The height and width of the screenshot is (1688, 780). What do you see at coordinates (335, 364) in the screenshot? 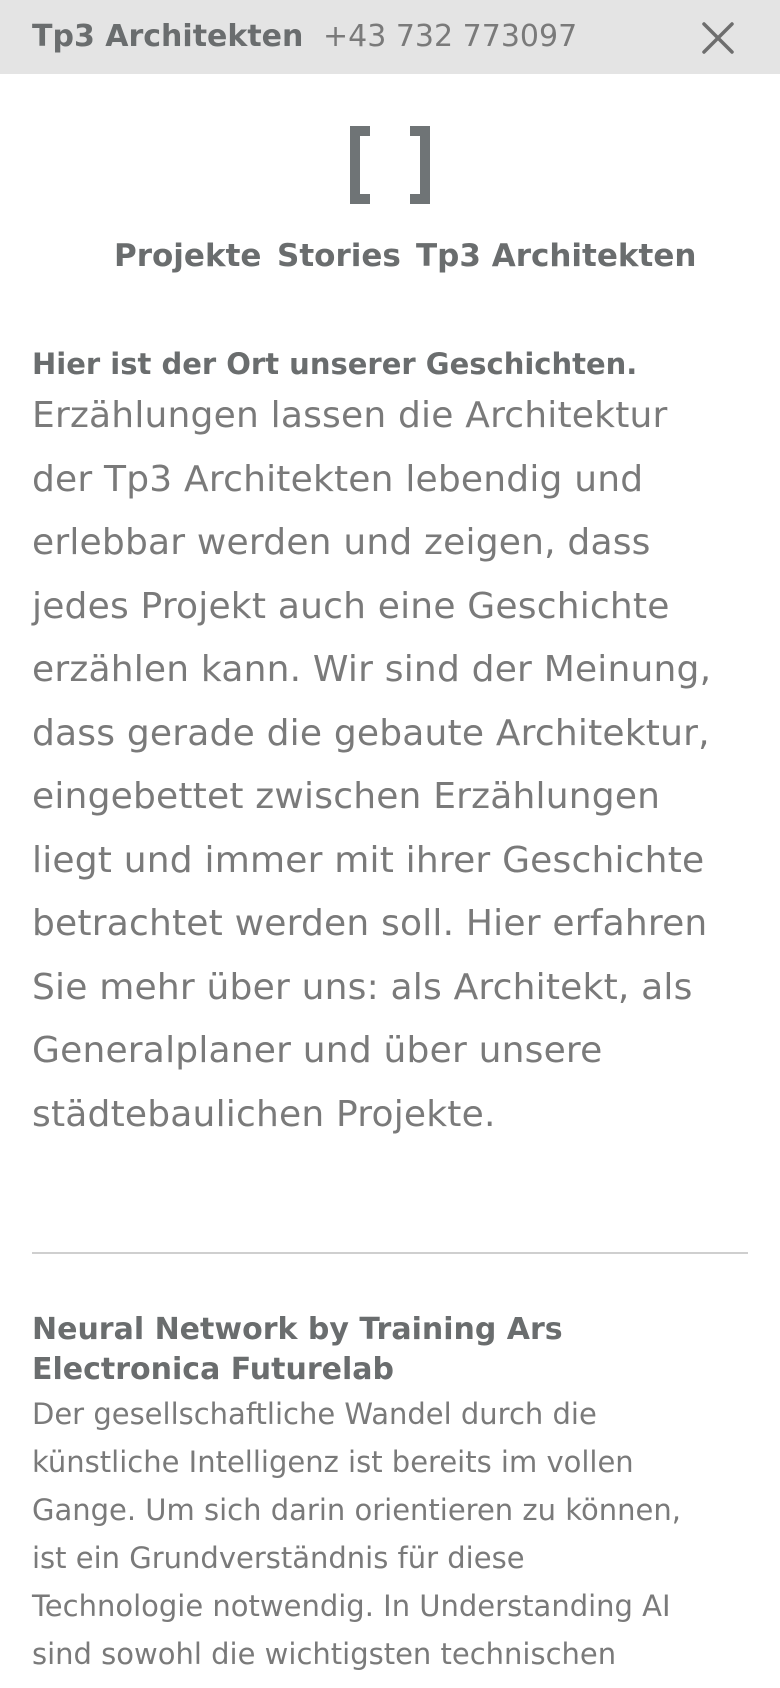
I see `intro-heading: Hier ist der Ort unserer Geschichten.` at bounding box center [335, 364].